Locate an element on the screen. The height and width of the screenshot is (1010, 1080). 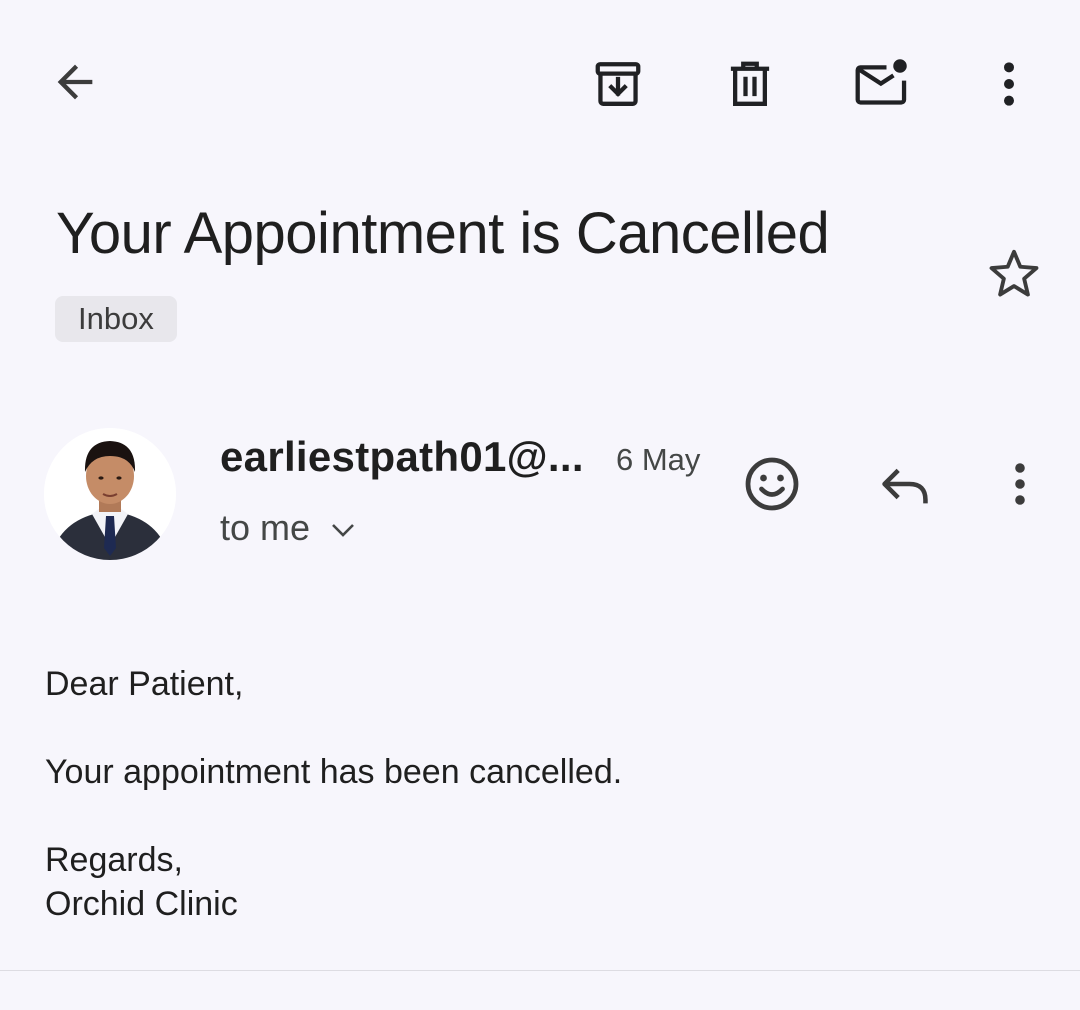
body-closing: Regards, is located at coordinates (114, 860).